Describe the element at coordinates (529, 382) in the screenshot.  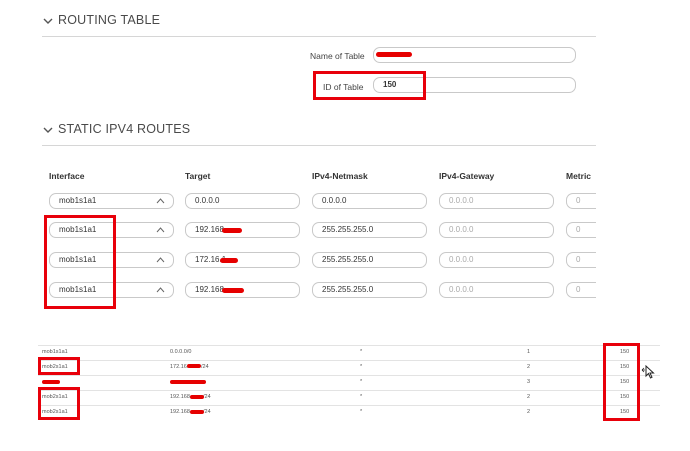
I see `route-metric: 3` at that location.